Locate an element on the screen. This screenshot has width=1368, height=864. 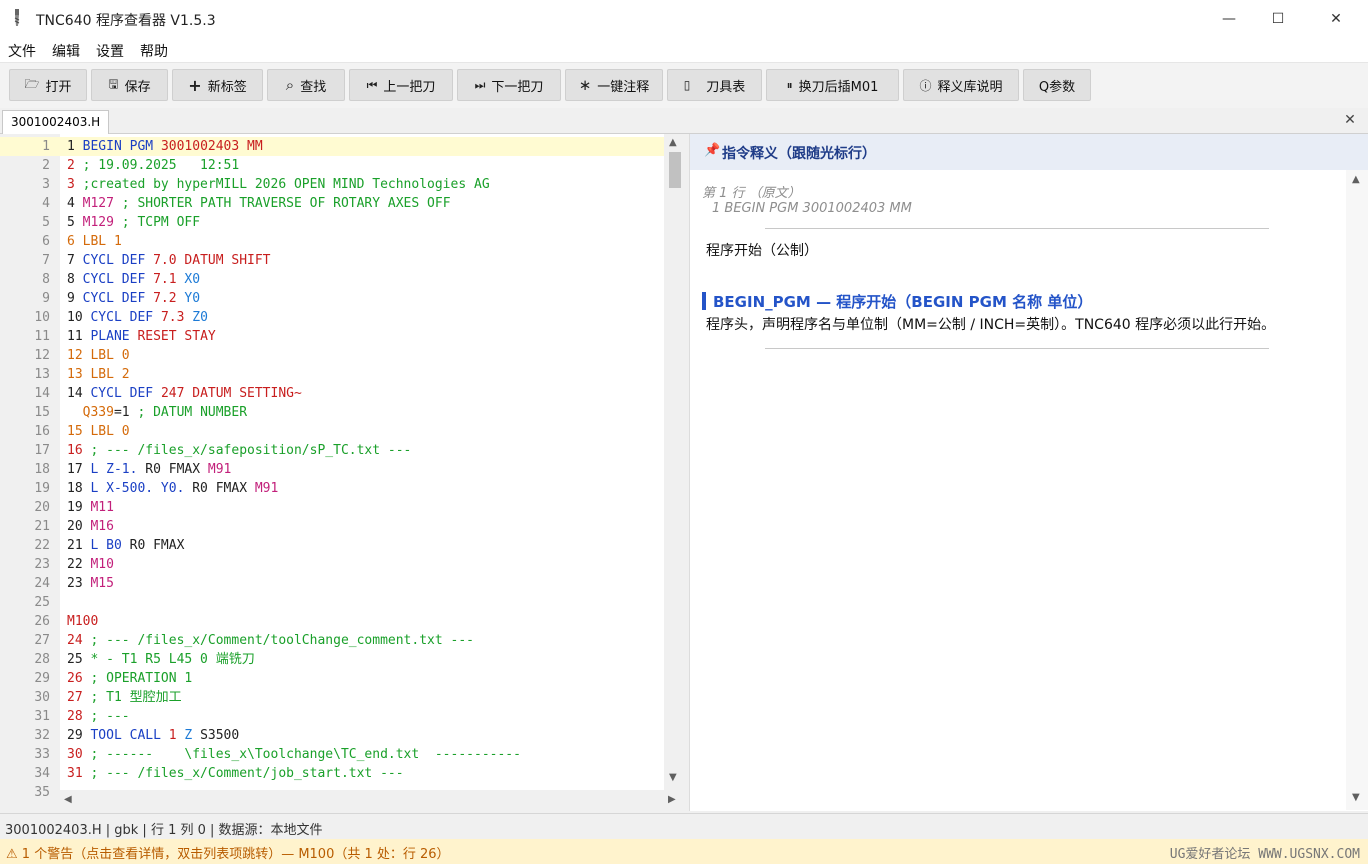
line-number: 12 is located at coordinates (42, 355).